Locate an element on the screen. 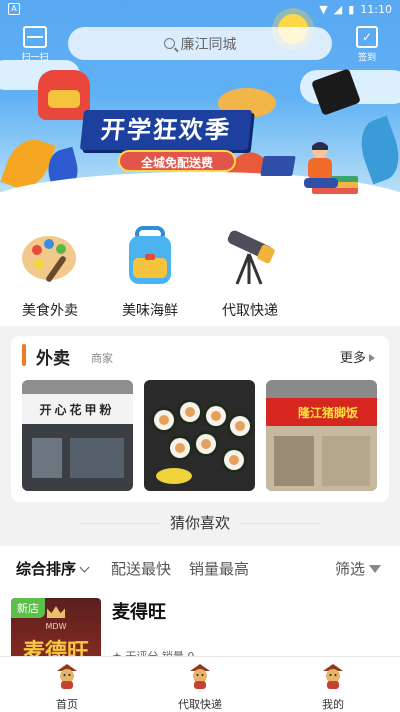 Image resolution: width=400 pixels, height=712 pixels. shop-name: 麦得旺 is located at coordinates (139, 612).